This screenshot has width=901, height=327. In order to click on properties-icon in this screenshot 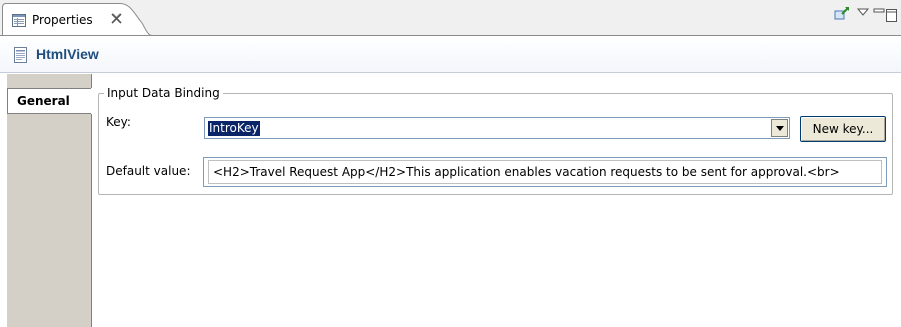, I will do `click(19, 20)`.